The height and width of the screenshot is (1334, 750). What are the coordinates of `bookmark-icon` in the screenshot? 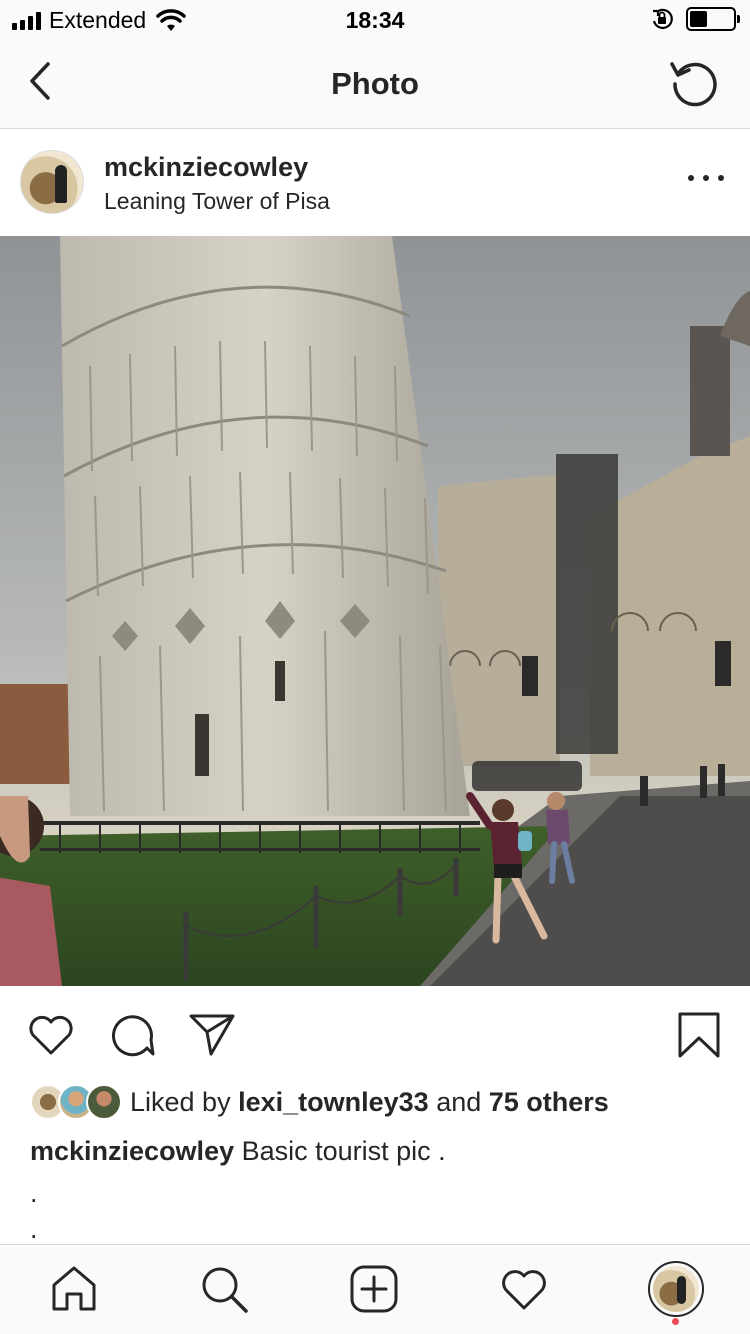 It's located at (699, 1035).